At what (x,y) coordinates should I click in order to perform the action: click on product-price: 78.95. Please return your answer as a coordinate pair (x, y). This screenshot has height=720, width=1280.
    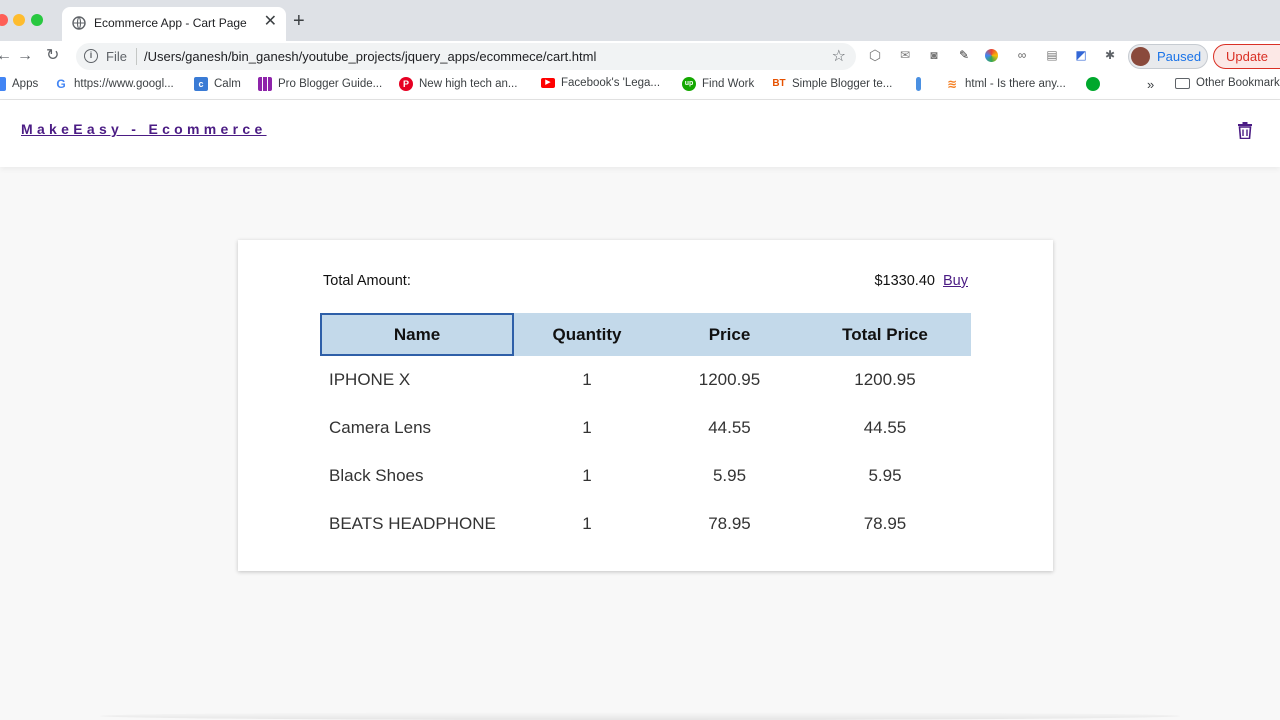
    Looking at the image, I should click on (729, 523).